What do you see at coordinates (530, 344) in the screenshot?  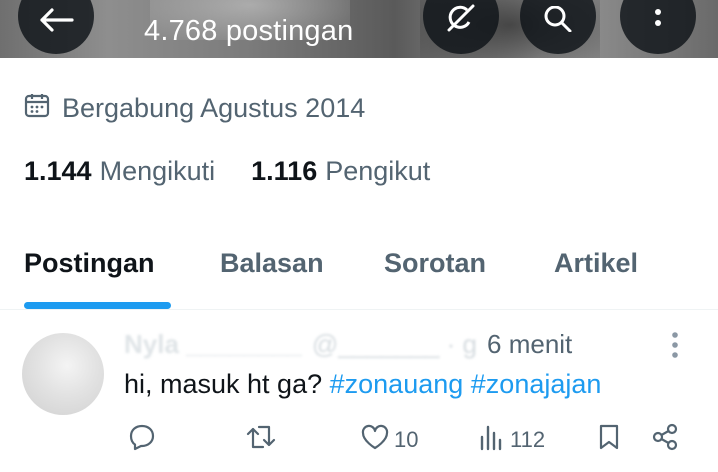 I see `tweet-time: 6 menit` at bounding box center [530, 344].